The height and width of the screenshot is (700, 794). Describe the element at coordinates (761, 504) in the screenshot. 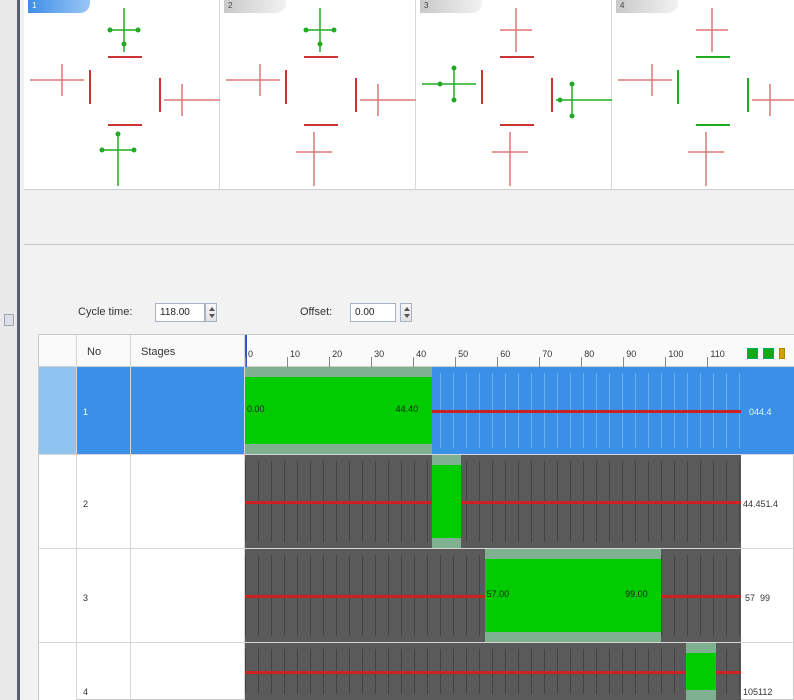

I see `row-summary-text: 44.451.4` at that location.